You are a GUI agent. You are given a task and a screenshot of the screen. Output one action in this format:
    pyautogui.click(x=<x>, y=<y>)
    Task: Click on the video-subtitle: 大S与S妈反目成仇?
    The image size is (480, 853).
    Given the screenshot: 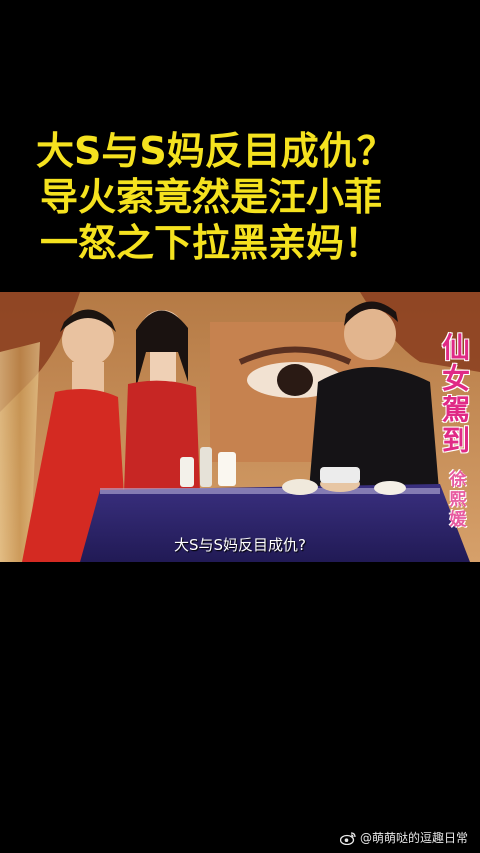 What is the action you would take?
    pyautogui.click(x=239, y=545)
    